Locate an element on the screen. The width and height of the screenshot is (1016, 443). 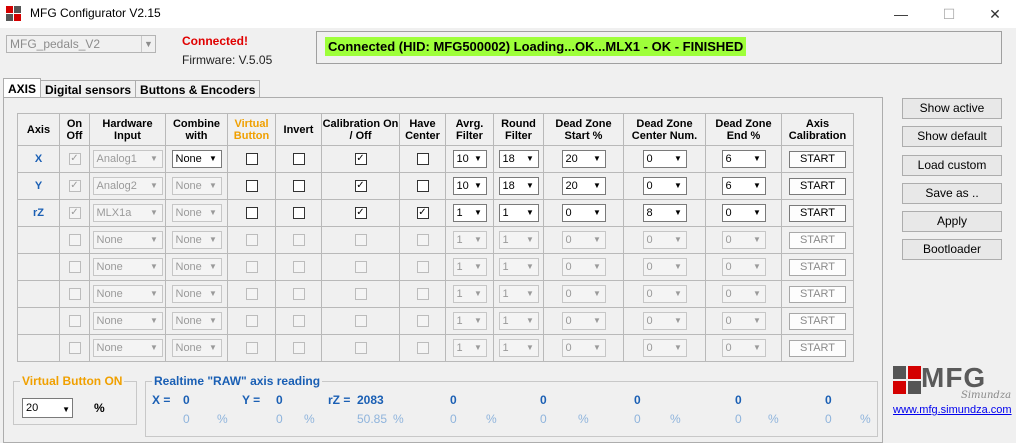
load-custom-button: Load custom is located at coordinates (952, 165).